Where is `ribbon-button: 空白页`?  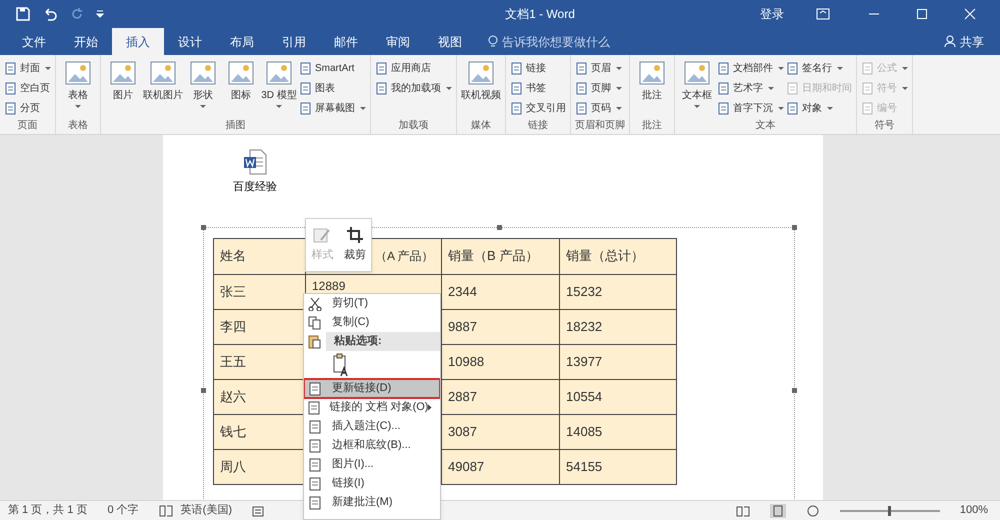
ribbon-button: 空白页 is located at coordinates (27, 88).